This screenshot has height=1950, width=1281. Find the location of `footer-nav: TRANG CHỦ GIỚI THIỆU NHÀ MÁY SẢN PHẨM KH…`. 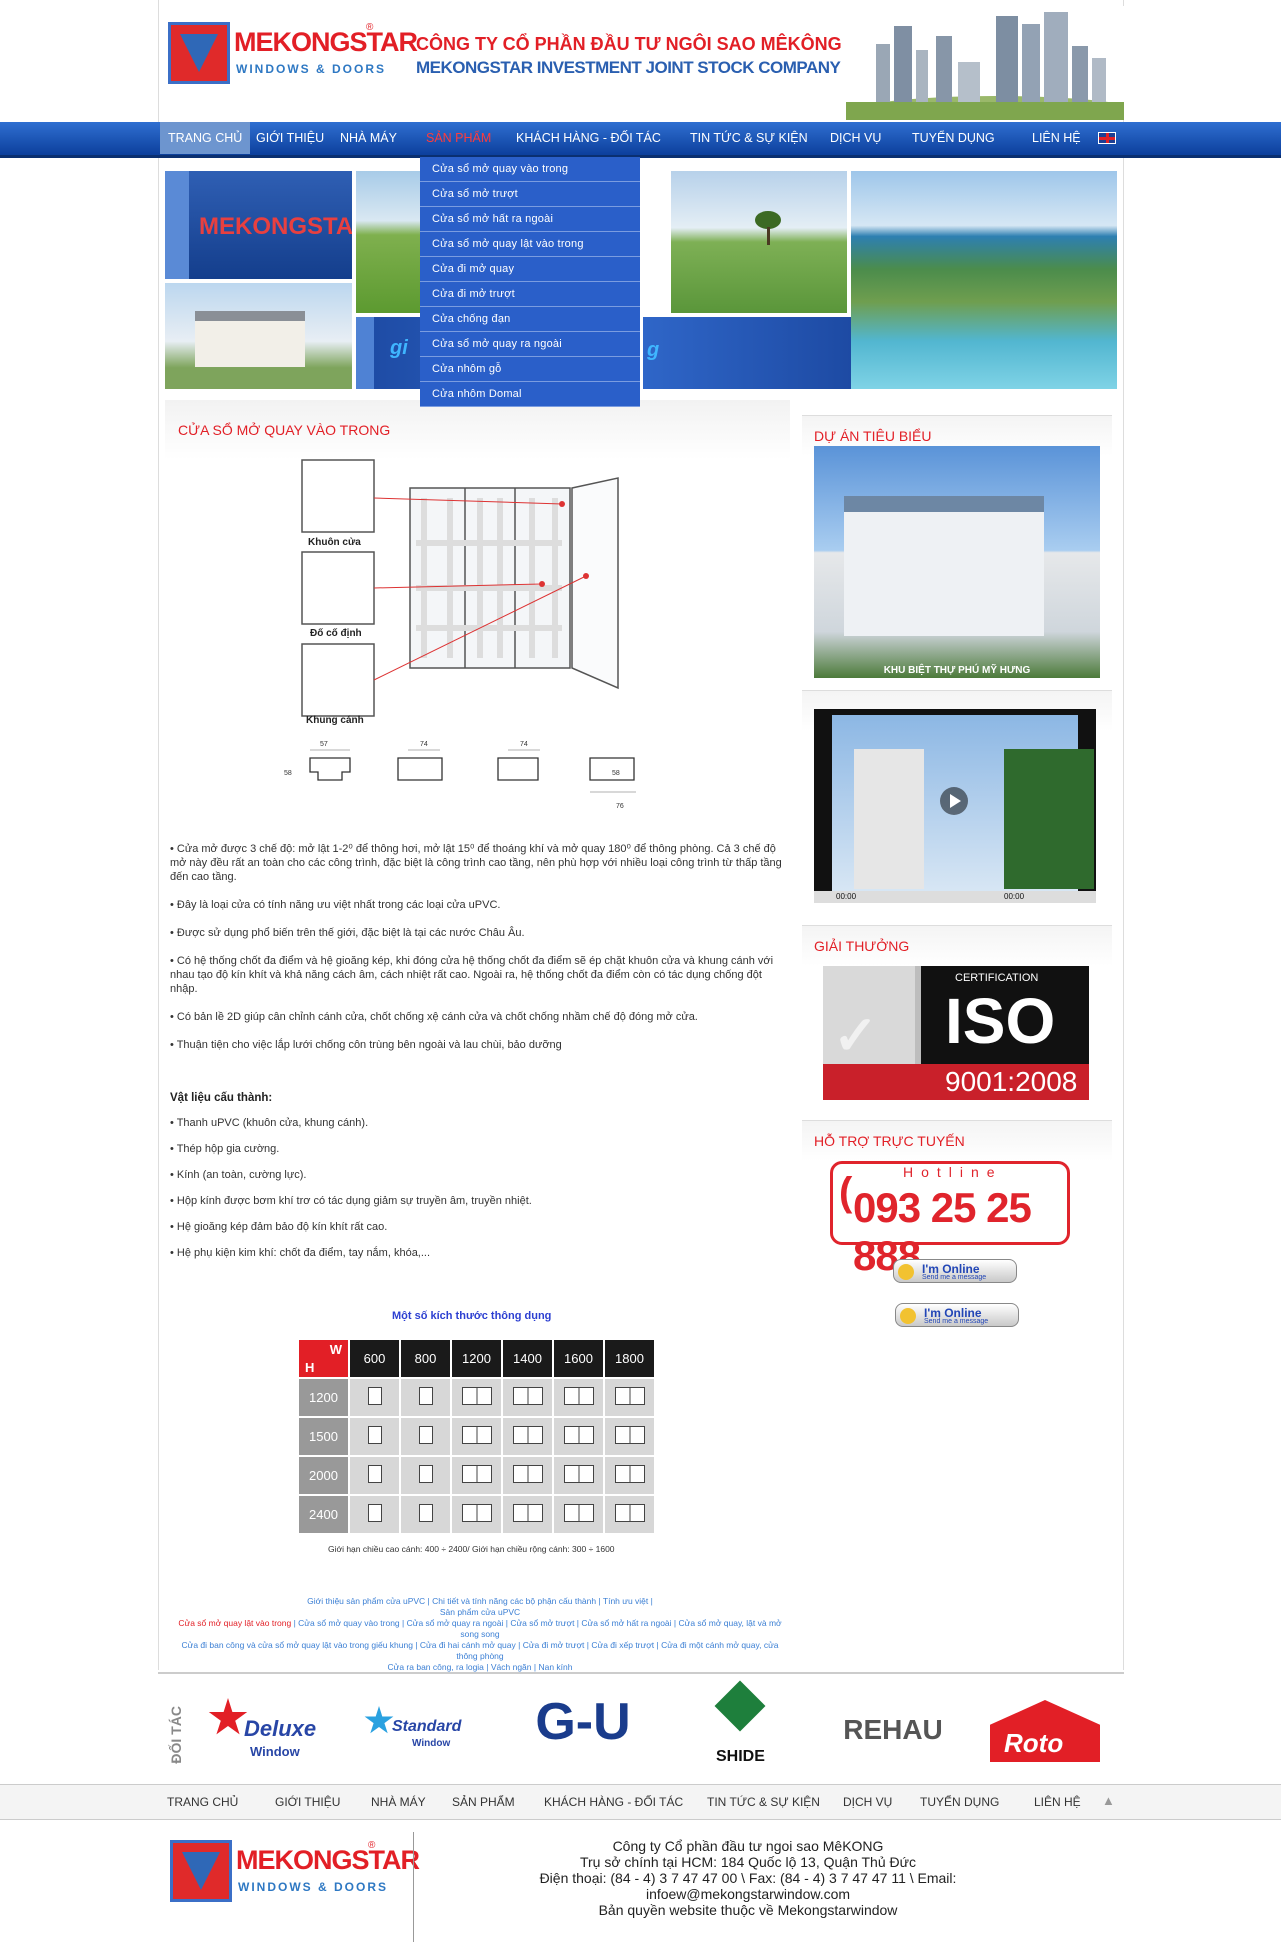

footer-nav: TRANG CHỦ GIỚI THIỆU NHÀ MÁY SẢN PHẨM KH… is located at coordinates (640, 1802).